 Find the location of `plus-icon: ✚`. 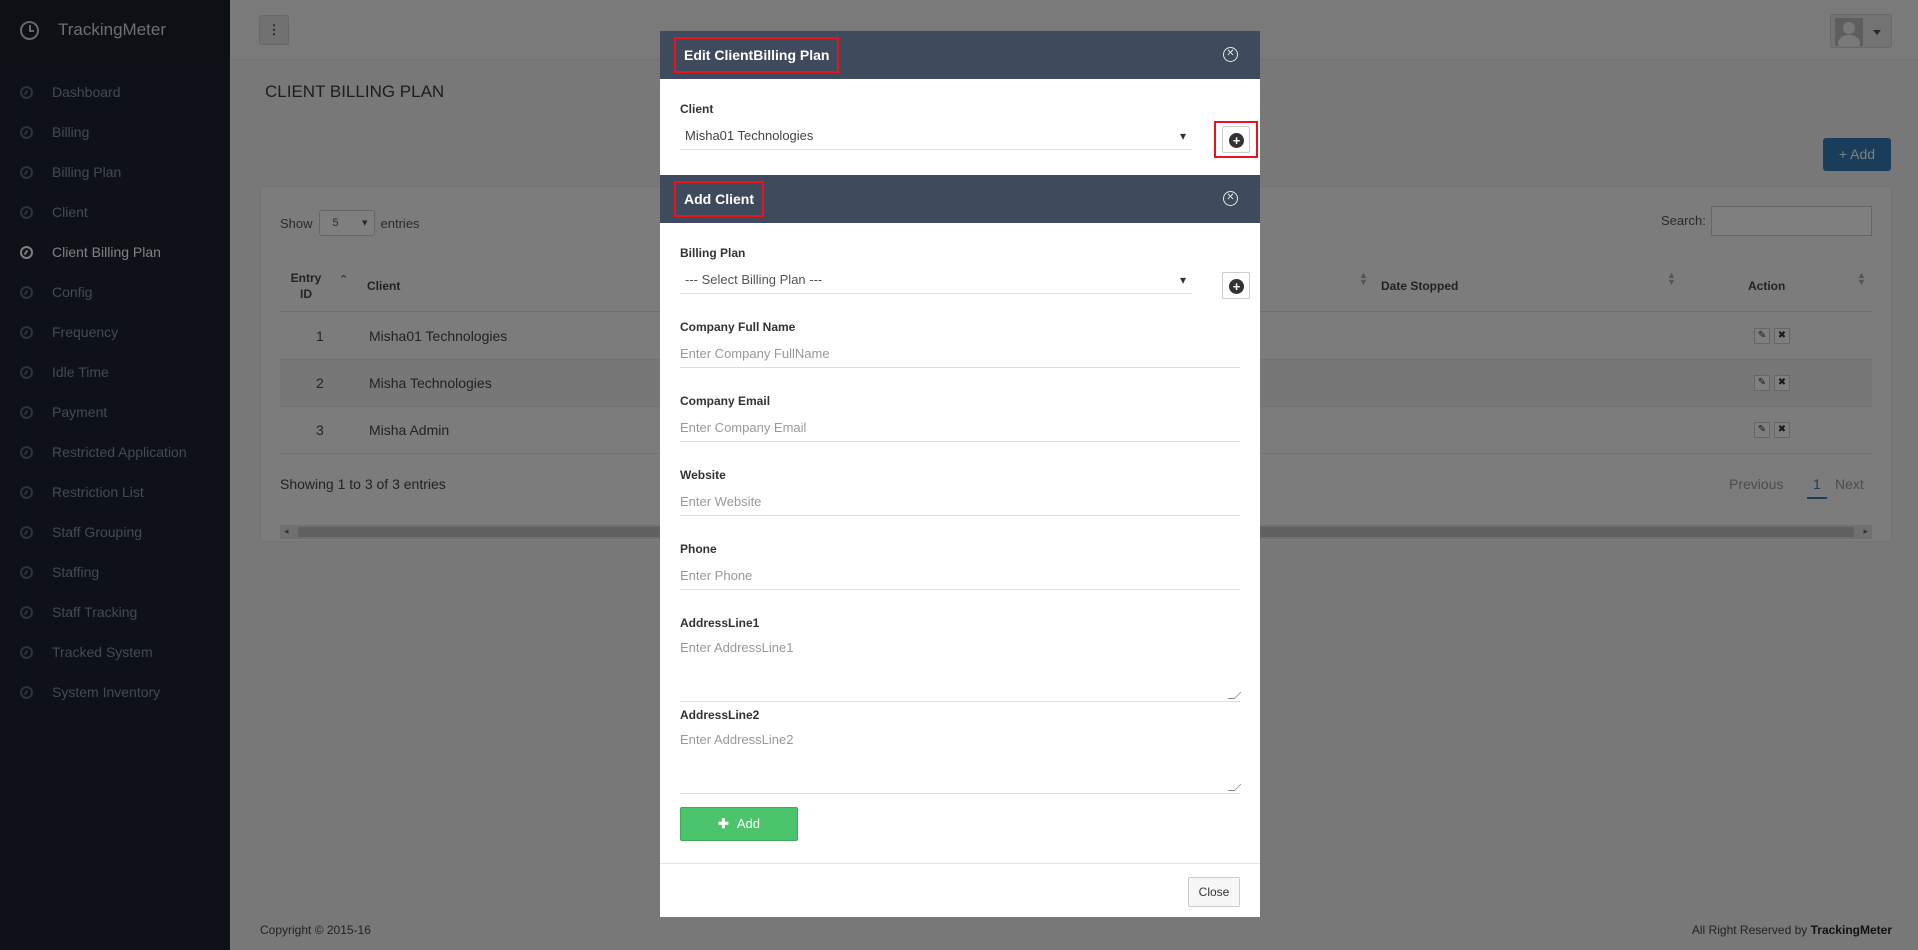

plus-icon: ✚ is located at coordinates (723, 823).